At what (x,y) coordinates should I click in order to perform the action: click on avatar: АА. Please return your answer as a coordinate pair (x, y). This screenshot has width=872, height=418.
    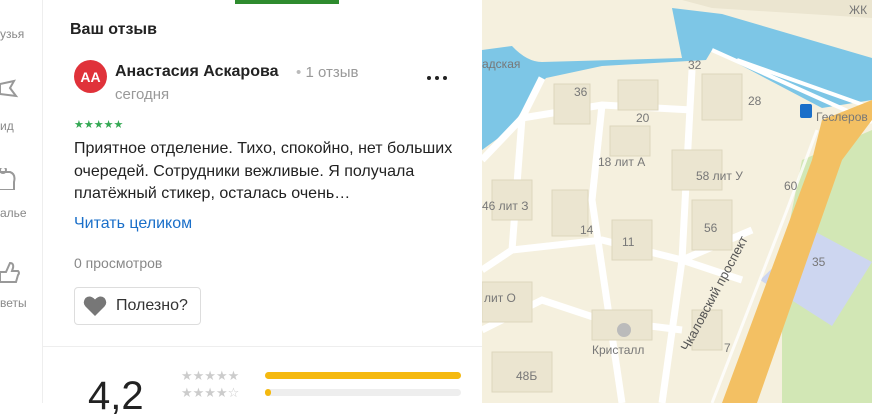
    Looking at the image, I should click on (90, 76).